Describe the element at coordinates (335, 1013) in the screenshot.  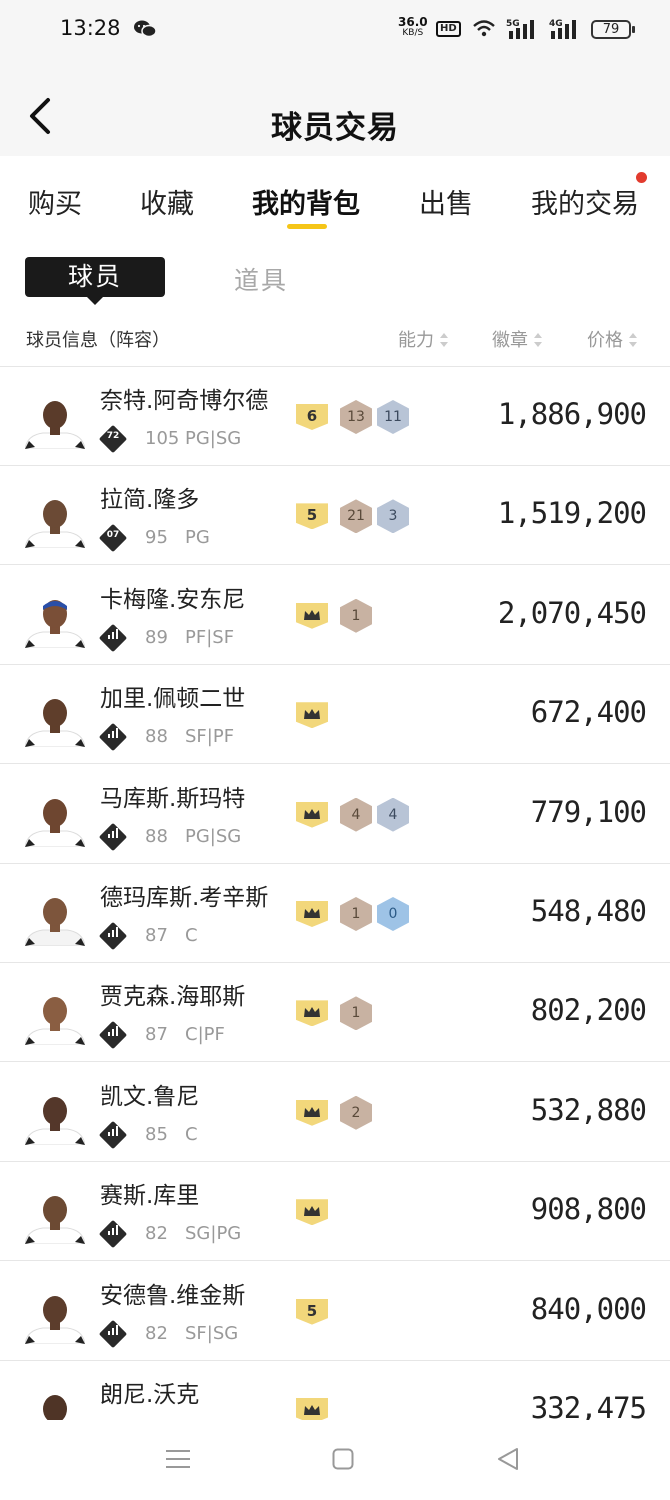
I see `player-row: 贾克森.海耶斯 87 C|PF 1 802,200` at that location.